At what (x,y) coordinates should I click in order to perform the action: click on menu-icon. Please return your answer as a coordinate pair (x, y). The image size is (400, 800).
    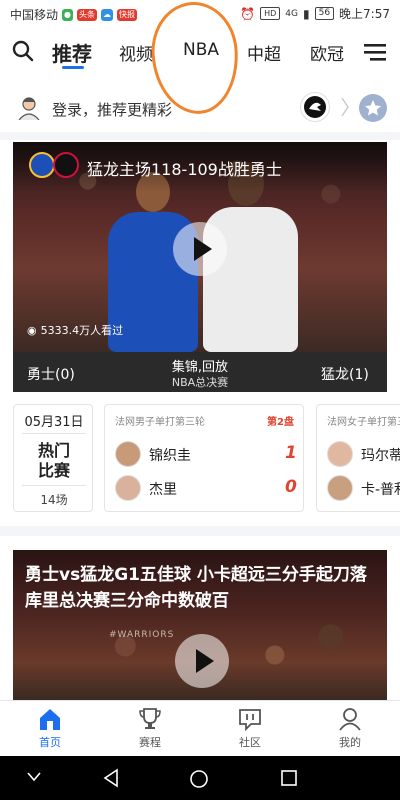
    Looking at the image, I should click on (375, 52).